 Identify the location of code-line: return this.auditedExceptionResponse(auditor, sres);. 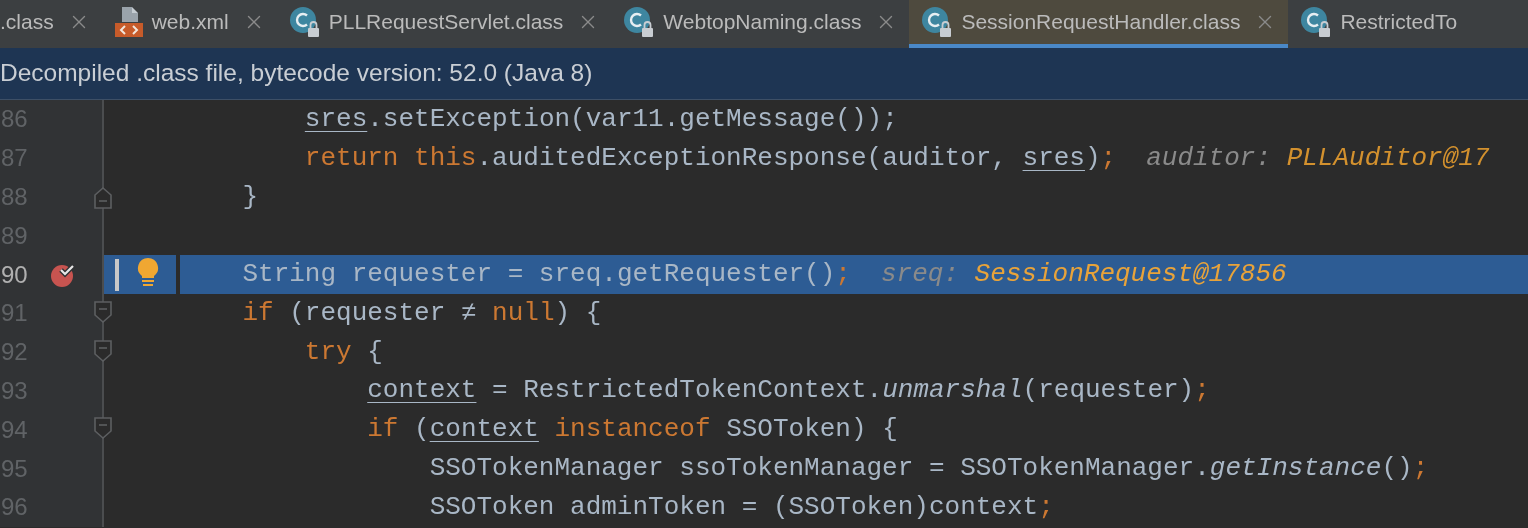
(710, 158).